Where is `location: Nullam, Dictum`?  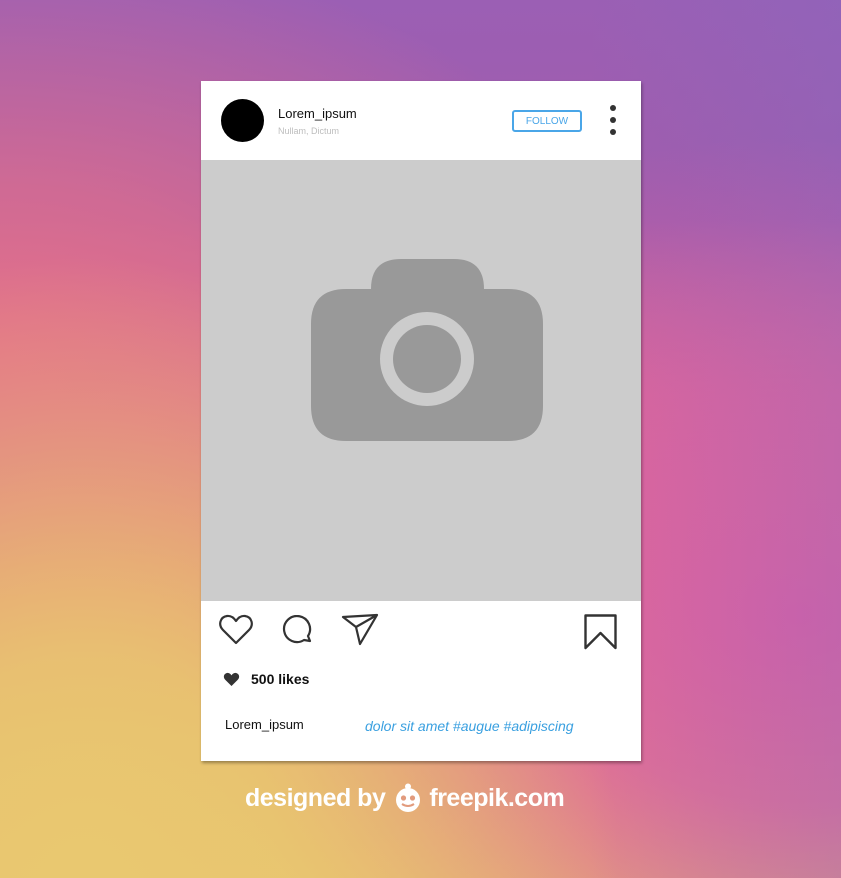 location: Nullam, Dictum is located at coordinates (309, 131).